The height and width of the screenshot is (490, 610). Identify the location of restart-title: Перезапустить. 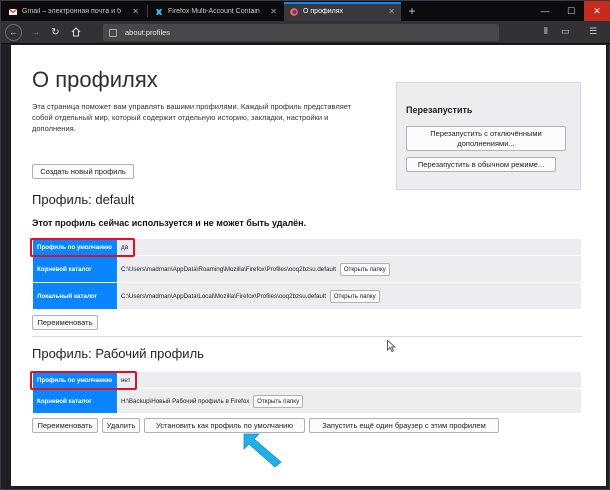
(439, 110).